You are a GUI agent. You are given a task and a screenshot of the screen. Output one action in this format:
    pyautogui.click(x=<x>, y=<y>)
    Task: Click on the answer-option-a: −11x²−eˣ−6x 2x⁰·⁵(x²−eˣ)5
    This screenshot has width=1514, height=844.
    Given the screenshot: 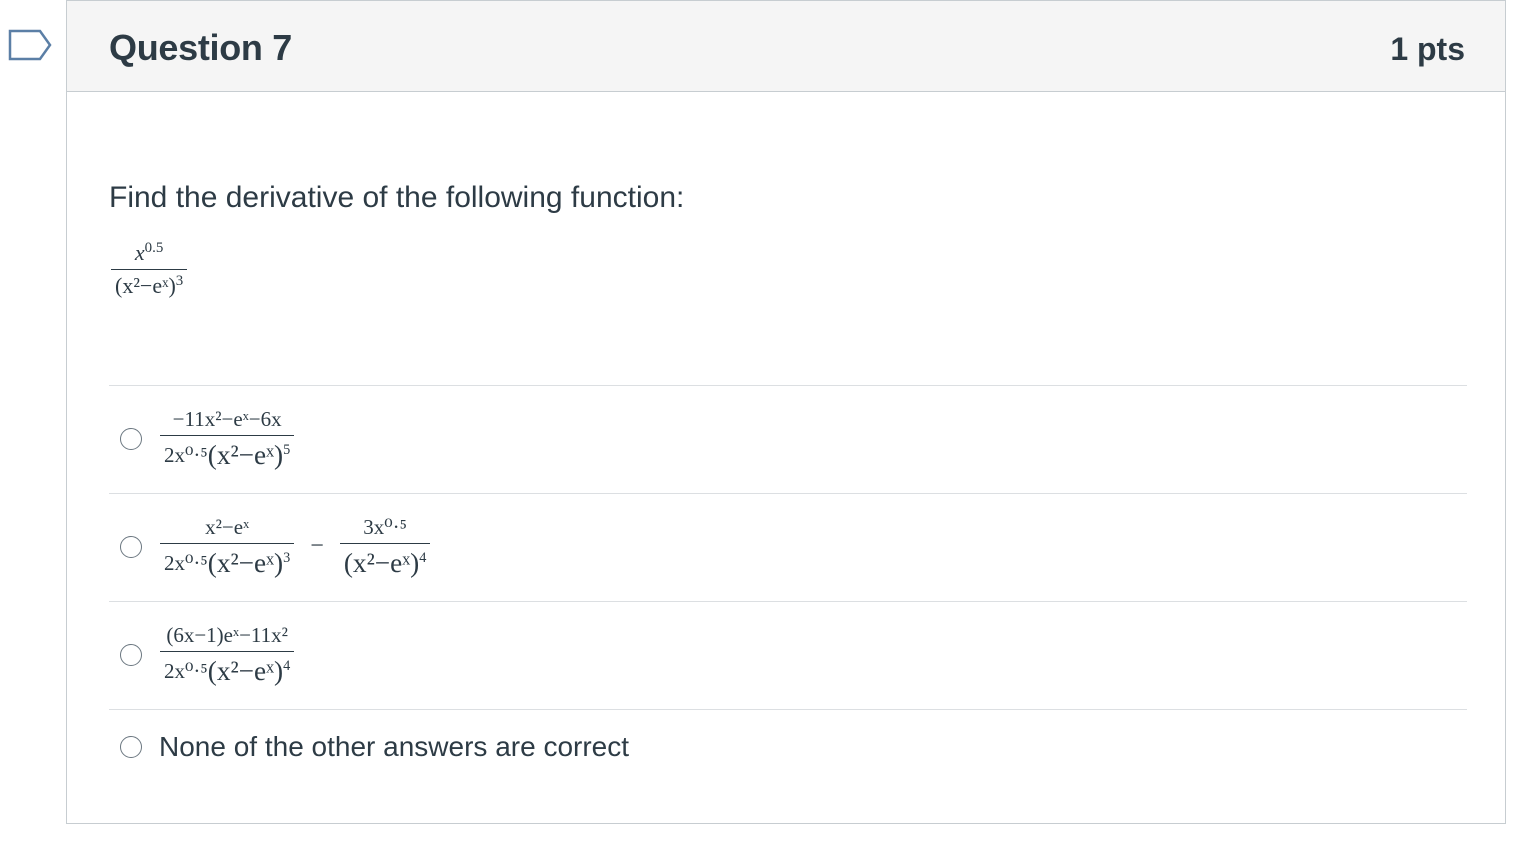 What is the action you would take?
    pyautogui.click(x=788, y=439)
    